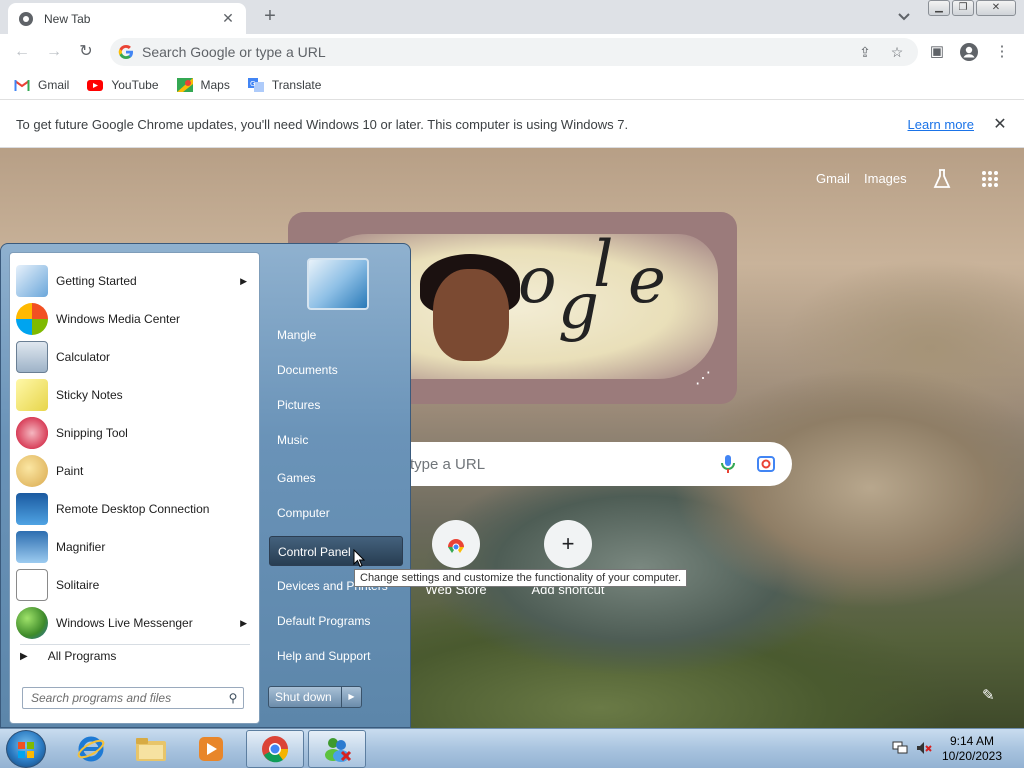 The width and height of the screenshot is (1024, 768). I want to click on tab-title: New Tab, so click(67, 18).